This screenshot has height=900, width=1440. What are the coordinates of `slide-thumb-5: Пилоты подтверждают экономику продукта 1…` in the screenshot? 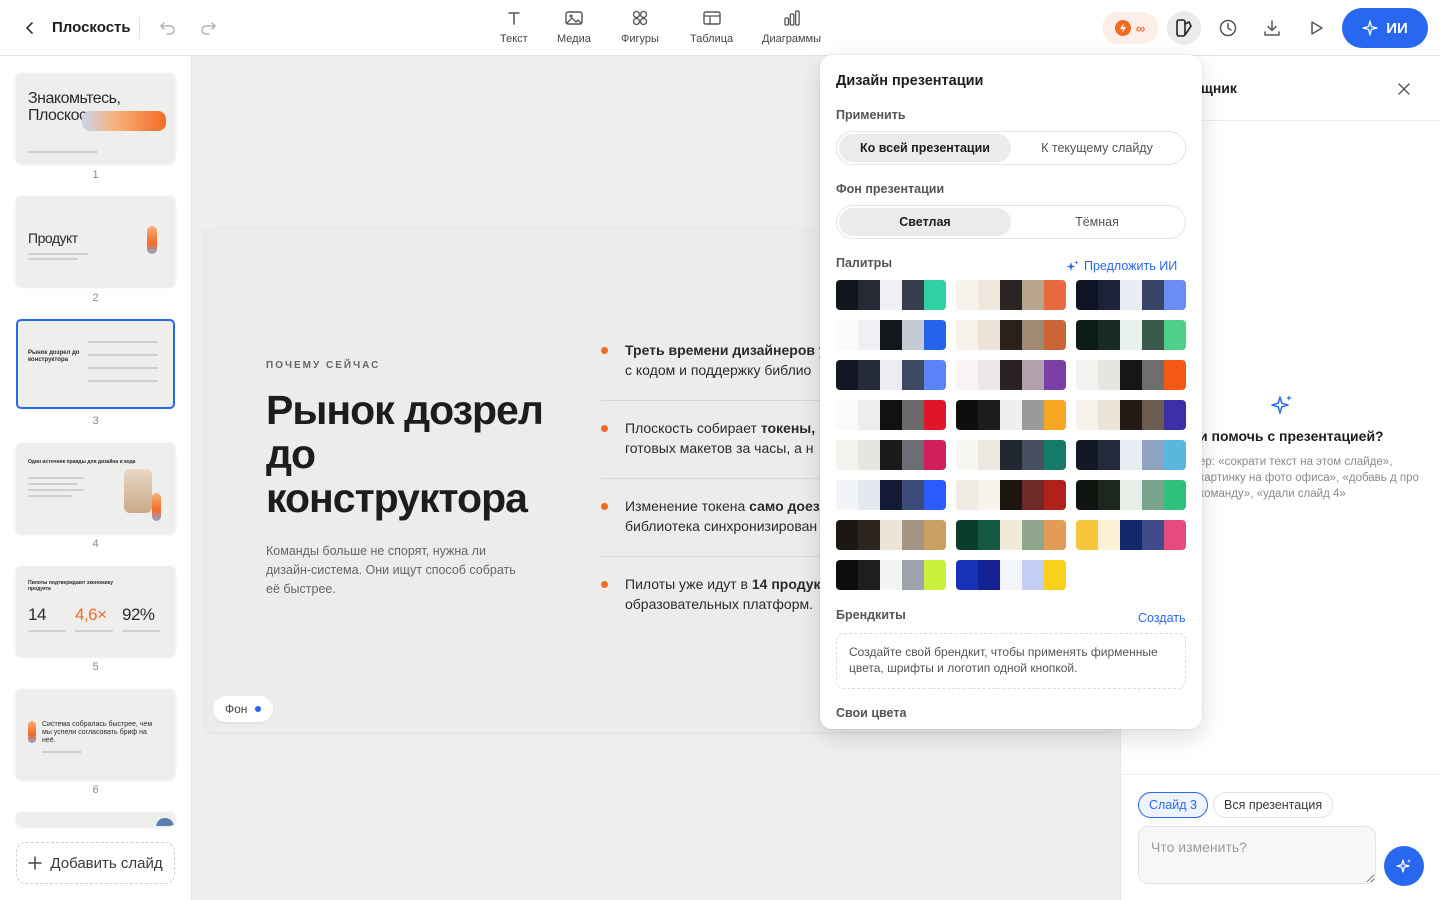 It's located at (95, 611).